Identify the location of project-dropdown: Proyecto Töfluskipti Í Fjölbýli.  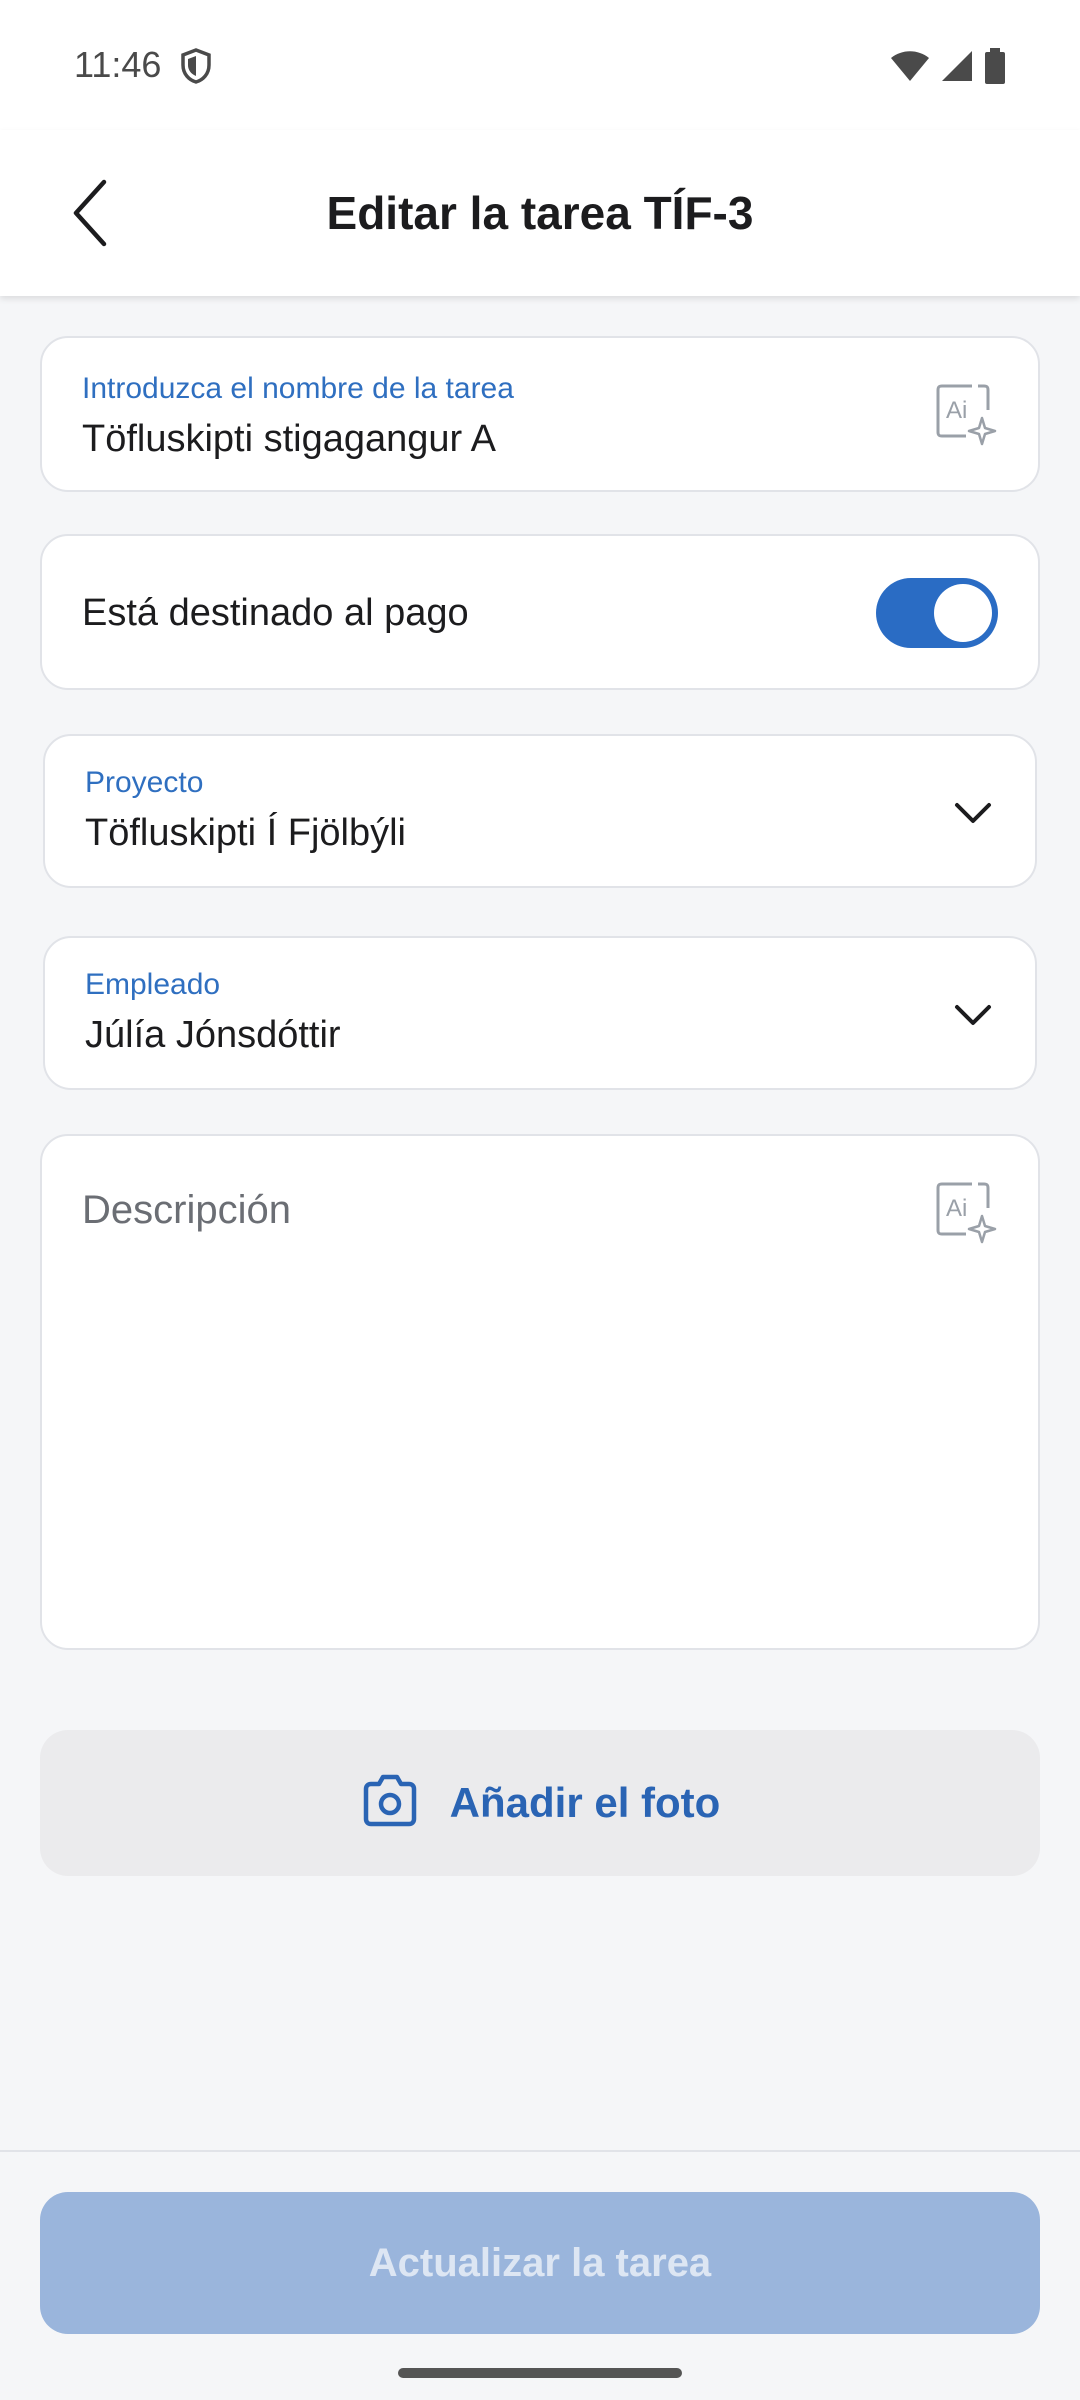
(540, 811).